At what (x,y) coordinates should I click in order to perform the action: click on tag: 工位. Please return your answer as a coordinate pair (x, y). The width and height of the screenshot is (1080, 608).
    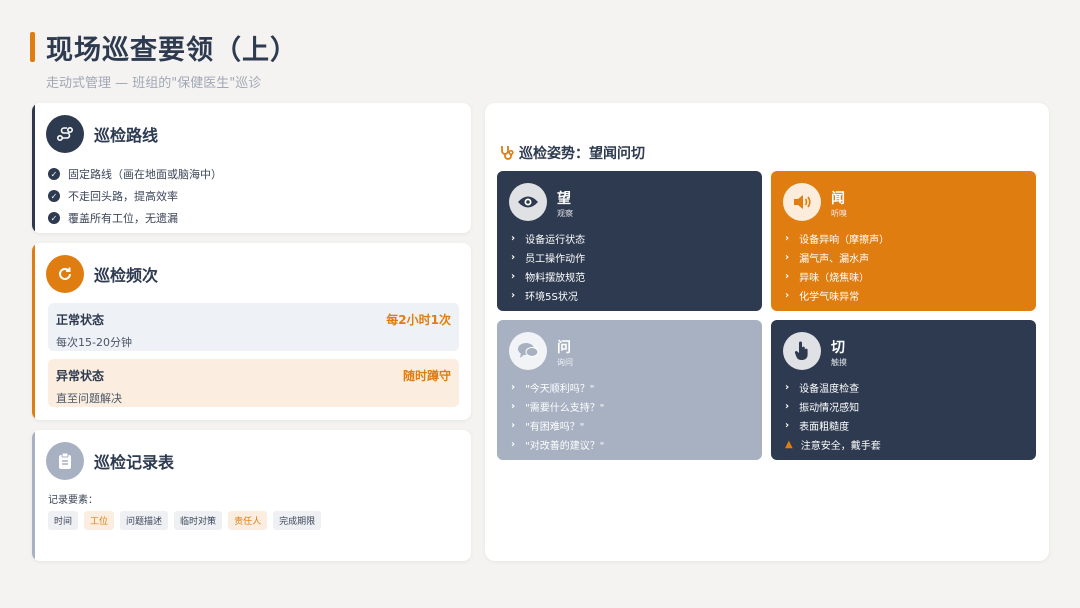
    Looking at the image, I should click on (99, 520).